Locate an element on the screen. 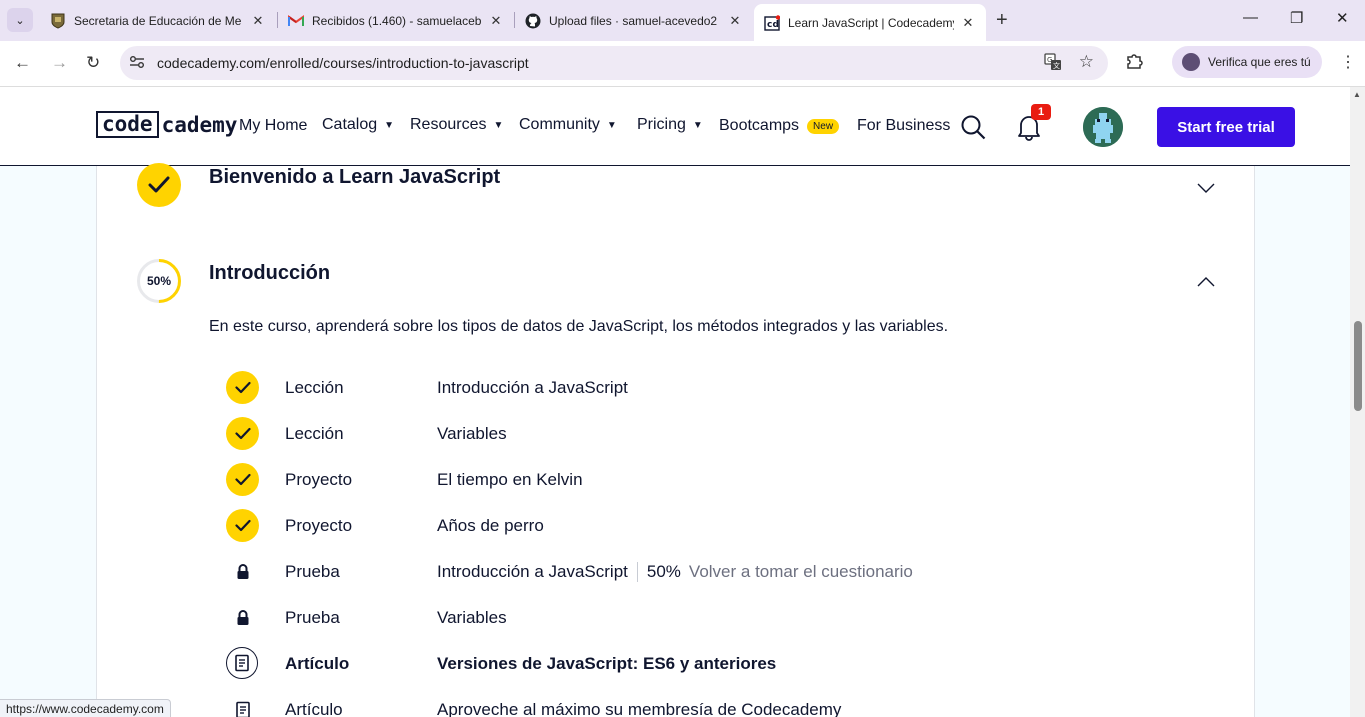 The height and width of the screenshot is (717, 1365). browser-tab-github: Upload files · samuel-acevedo2 ✕ is located at coordinates (634, 20).